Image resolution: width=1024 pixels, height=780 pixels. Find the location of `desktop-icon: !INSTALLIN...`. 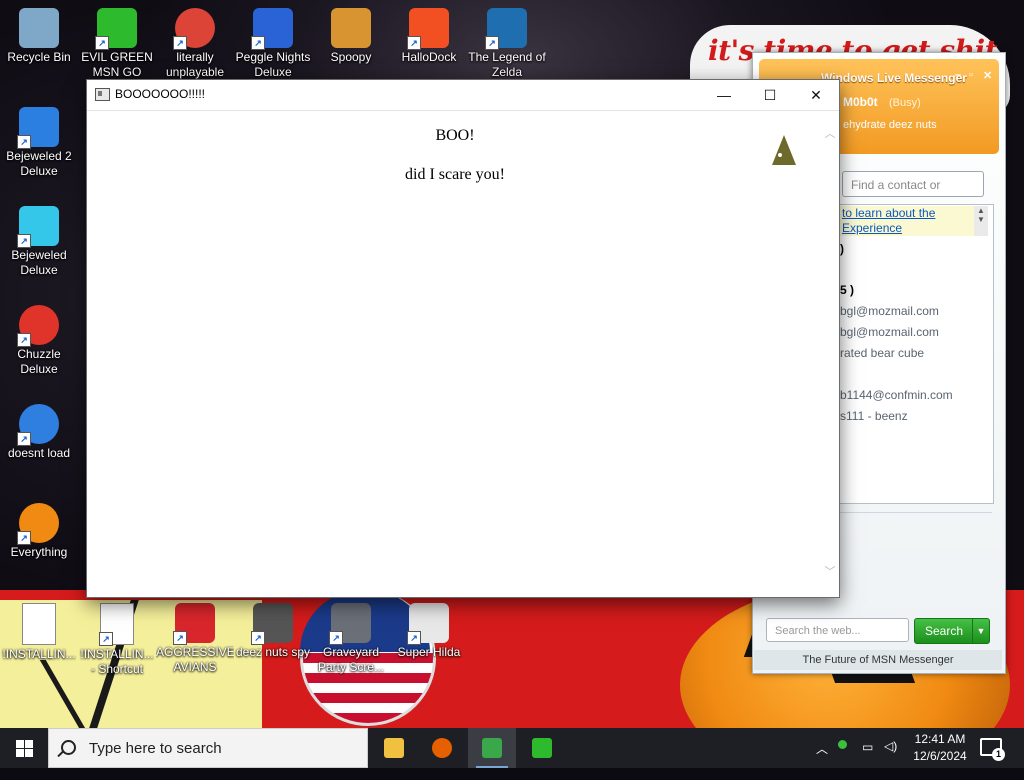

desktop-icon: !INSTALLIN... is located at coordinates (39, 632).